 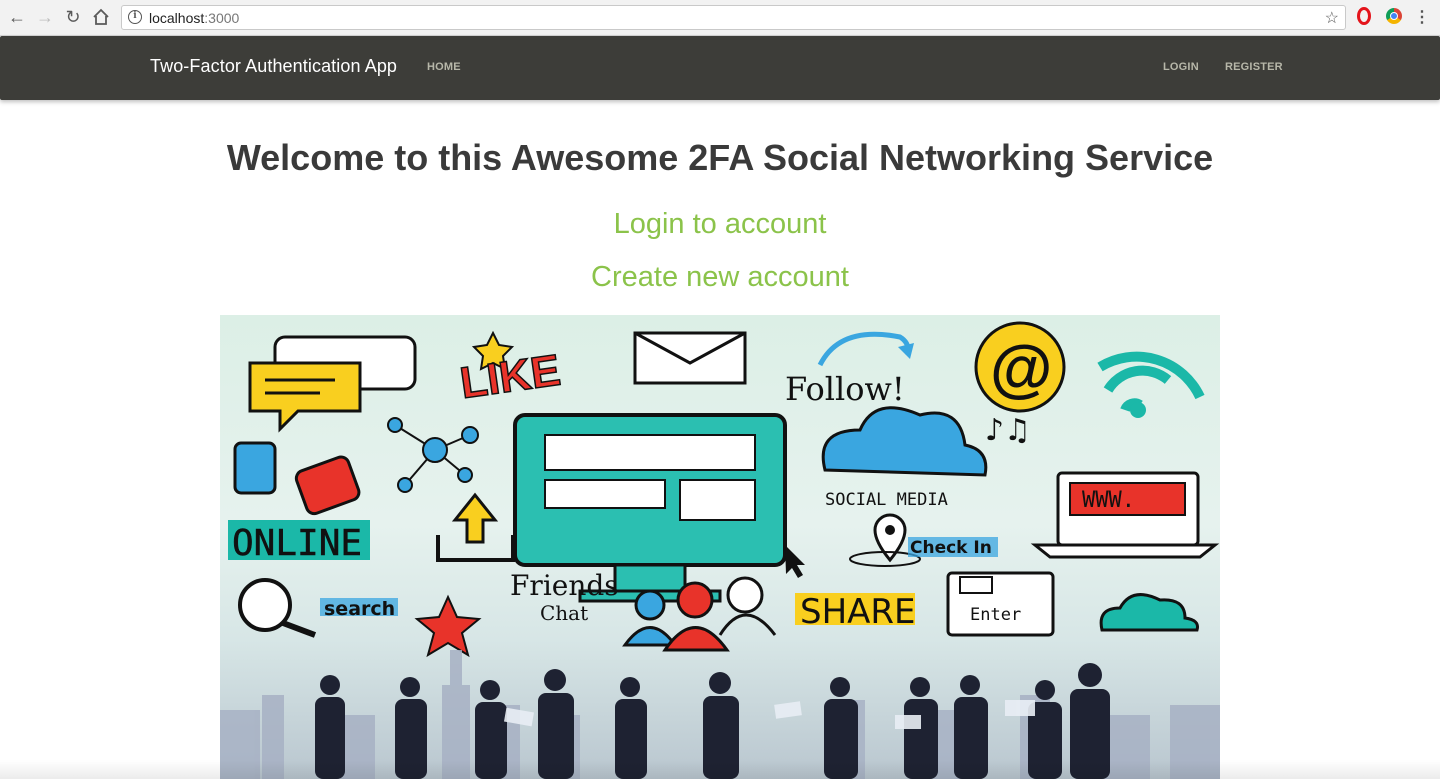 What do you see at coordinates (1181, 67) in the screenshot?
I see `nav-login-link: LOGIN` at bounding box center [1181, 67].